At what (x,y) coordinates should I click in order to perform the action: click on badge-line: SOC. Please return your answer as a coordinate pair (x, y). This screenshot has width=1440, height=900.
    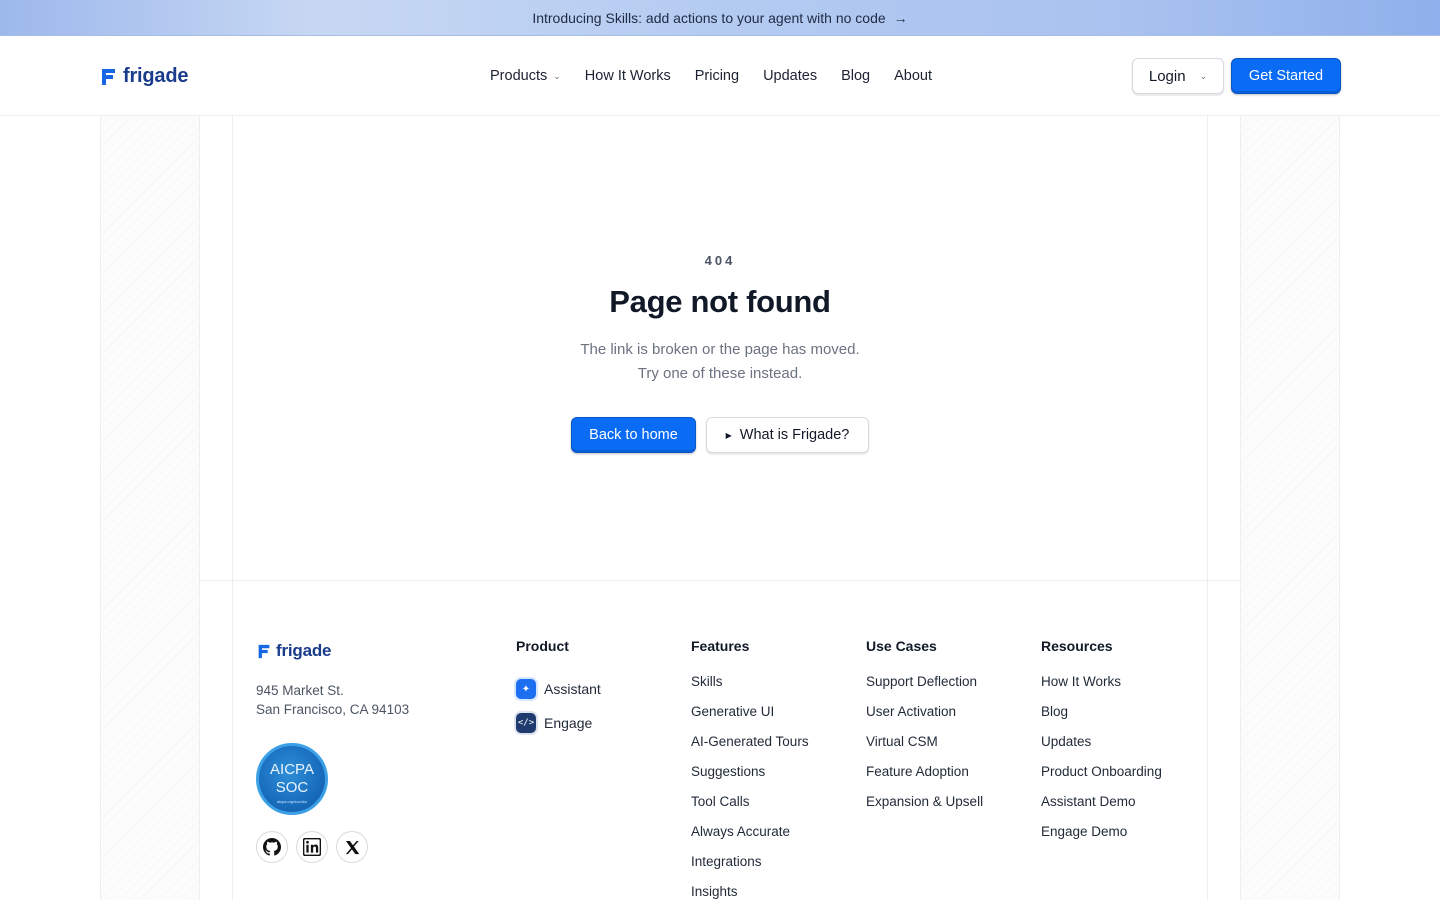
    Looking at the image, I should click on (292, 787).